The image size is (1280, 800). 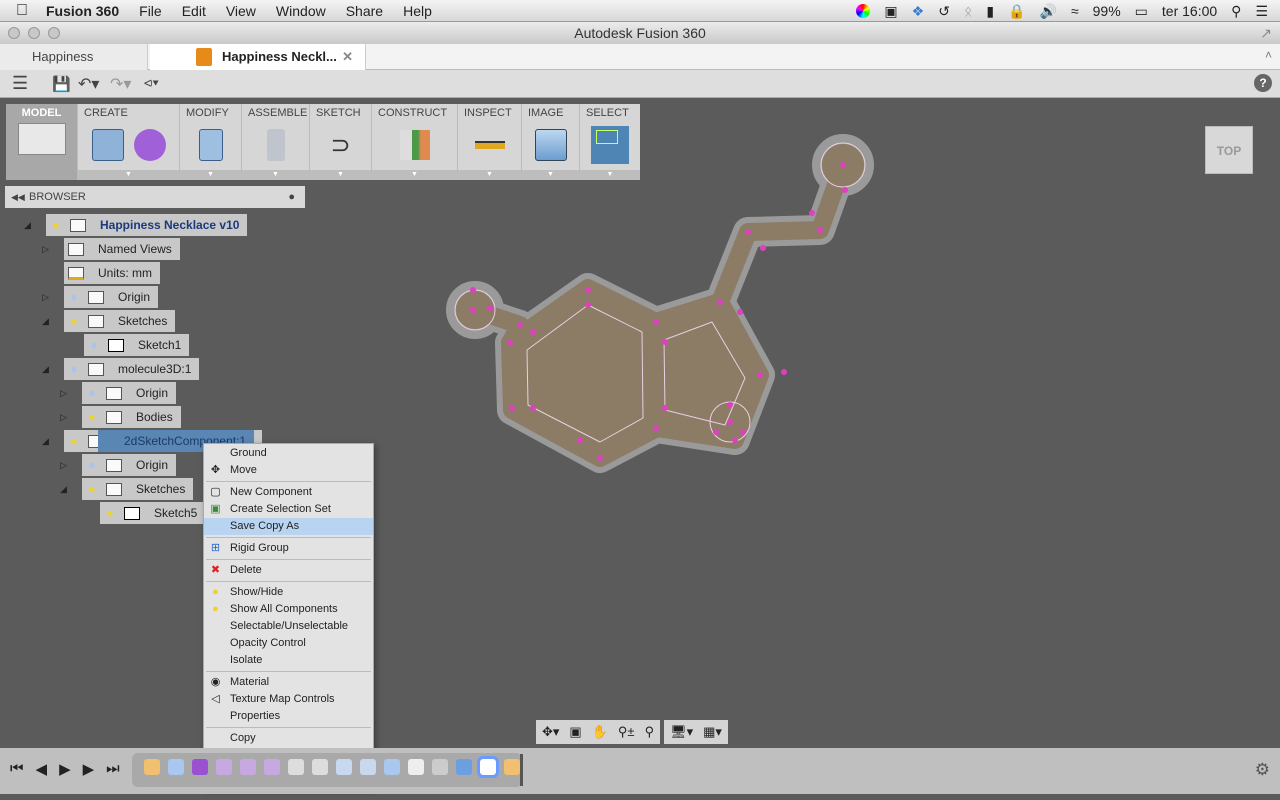 I want to click on menu-item-material: ◉ Material, so click(x=288, y=682).